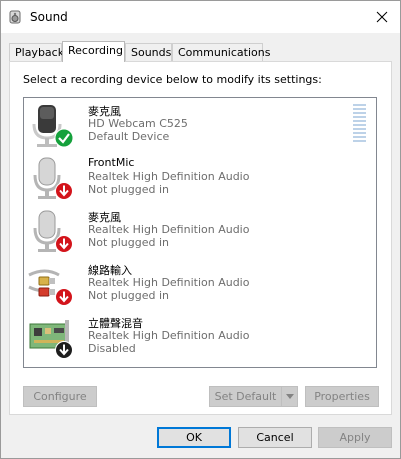 Image resolution: width=401 pixels, height=459 pixels. Describe the element at coordinates (112, 348) in the screenshot. I see `device-status: Disabled` at that location.